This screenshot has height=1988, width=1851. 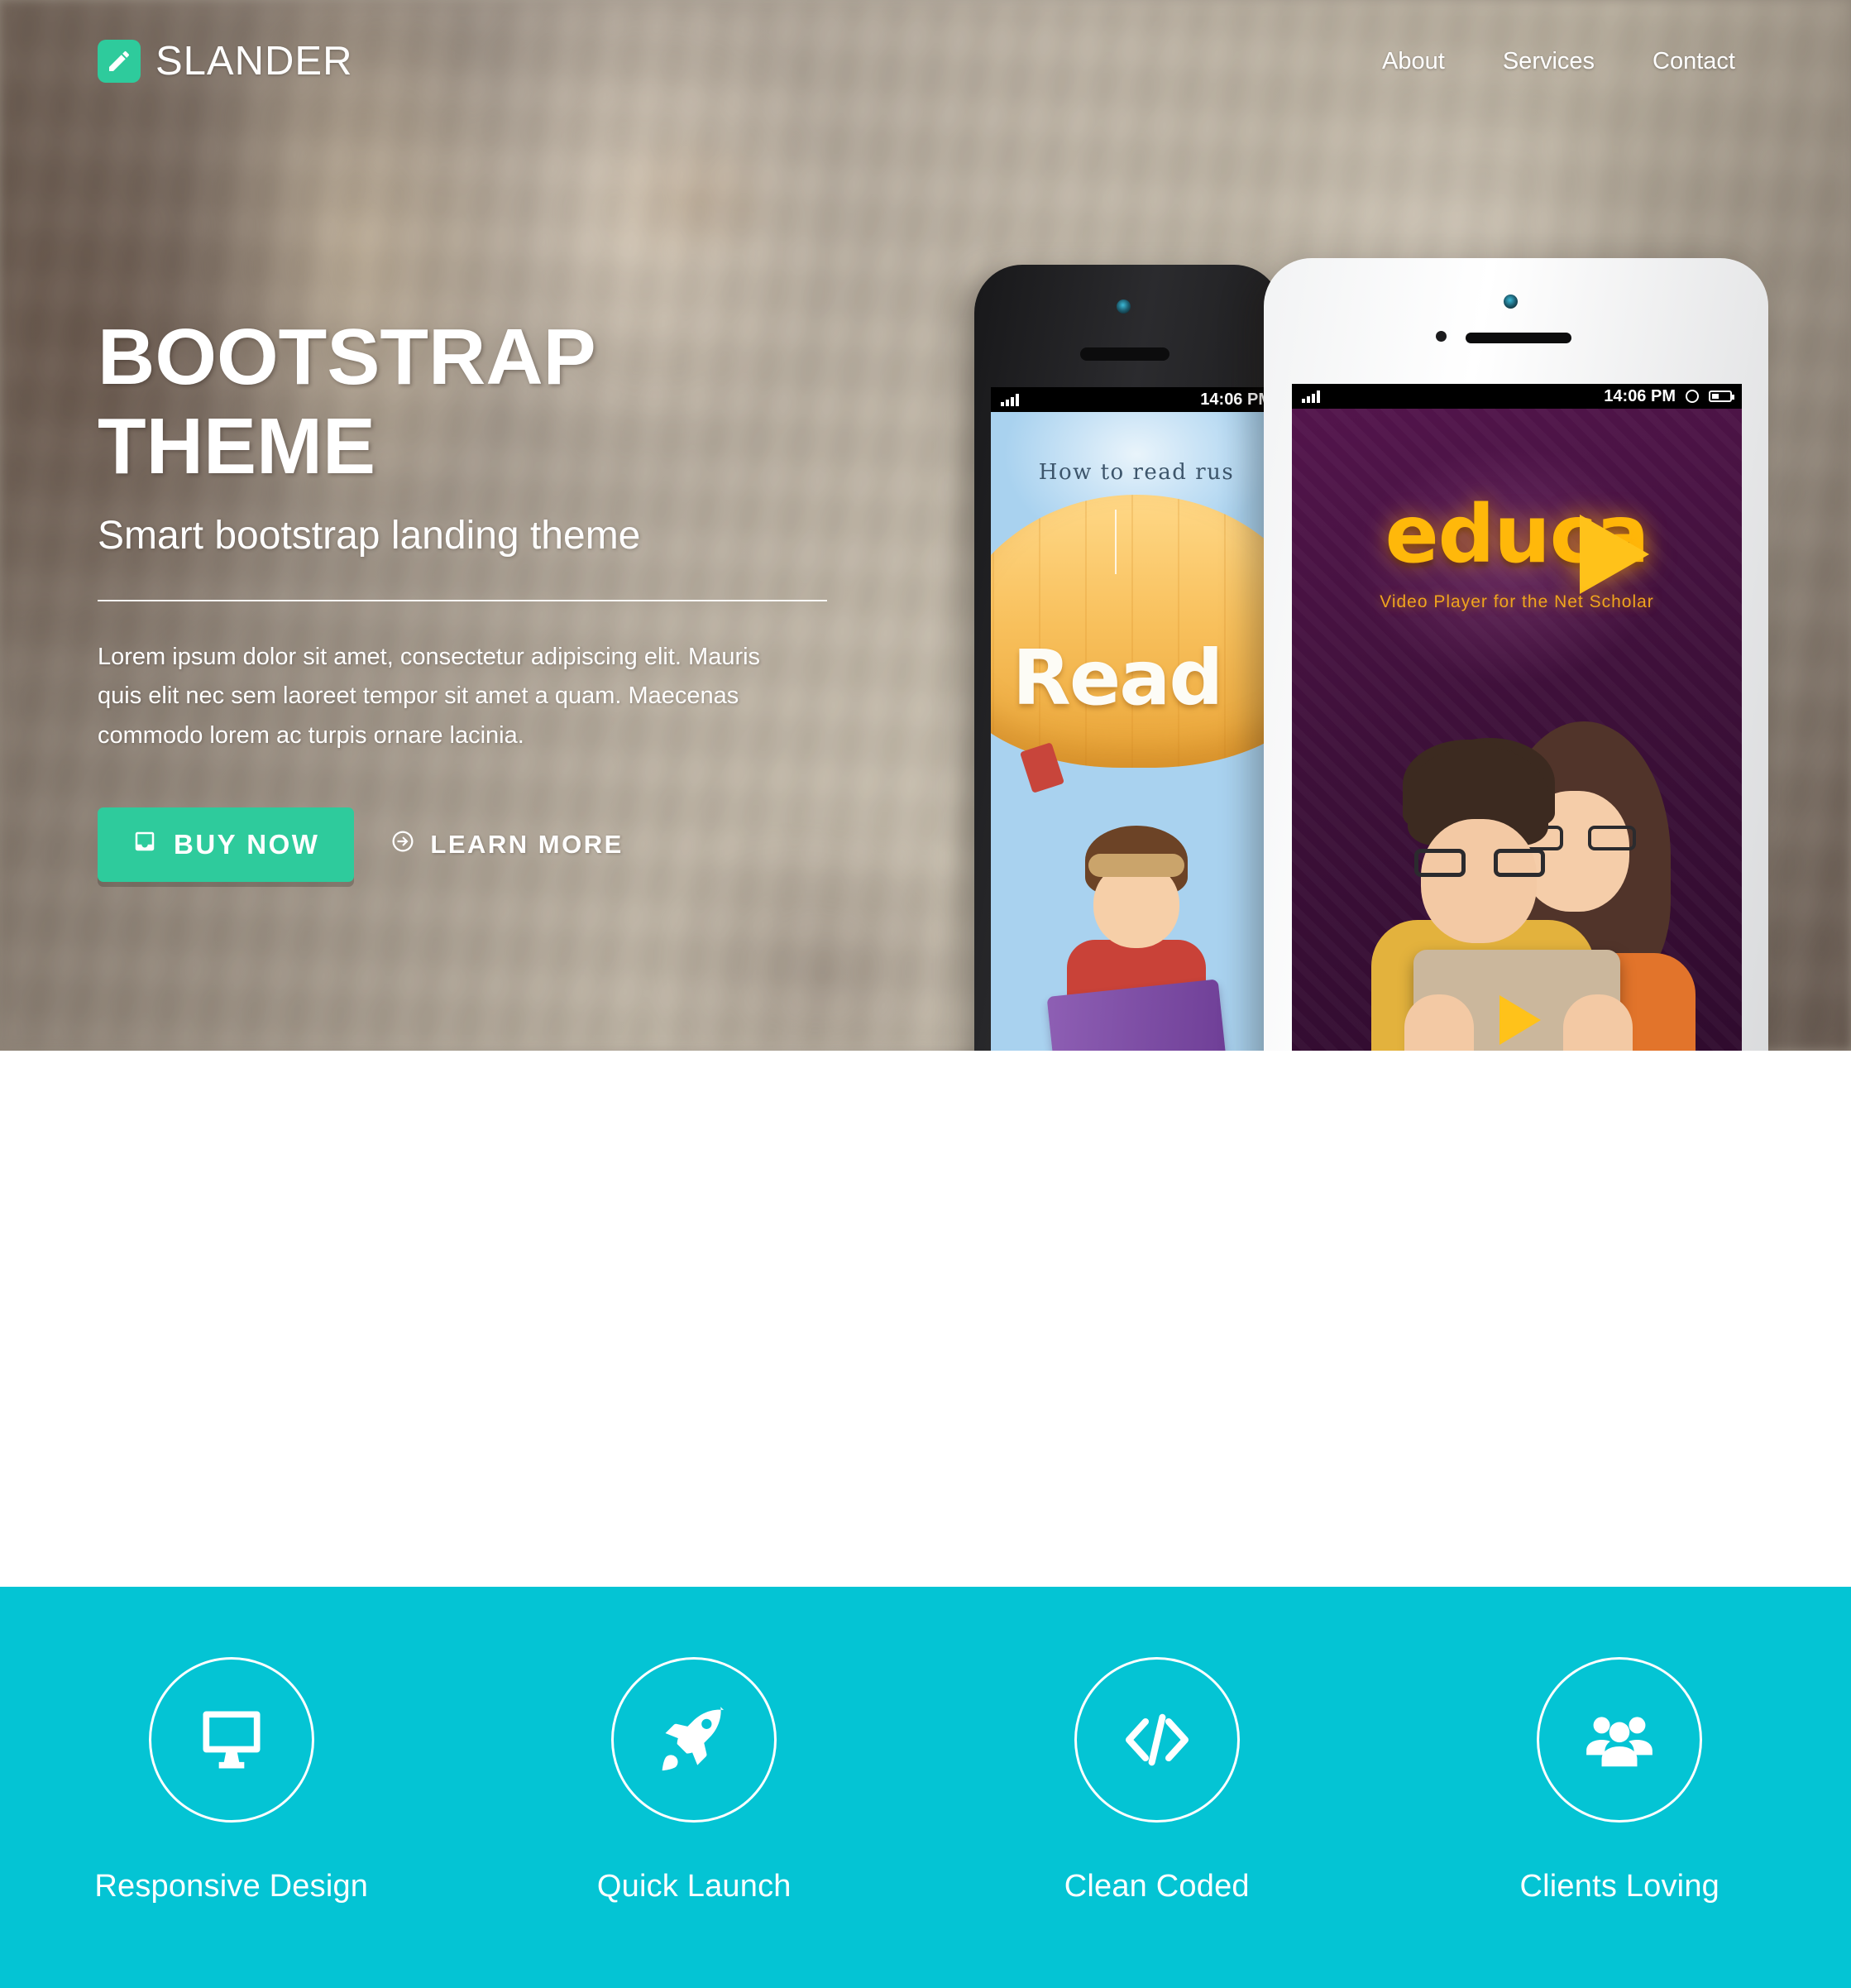 I want to click on desktop-monitor-icon, so click(x=231, y=1740).